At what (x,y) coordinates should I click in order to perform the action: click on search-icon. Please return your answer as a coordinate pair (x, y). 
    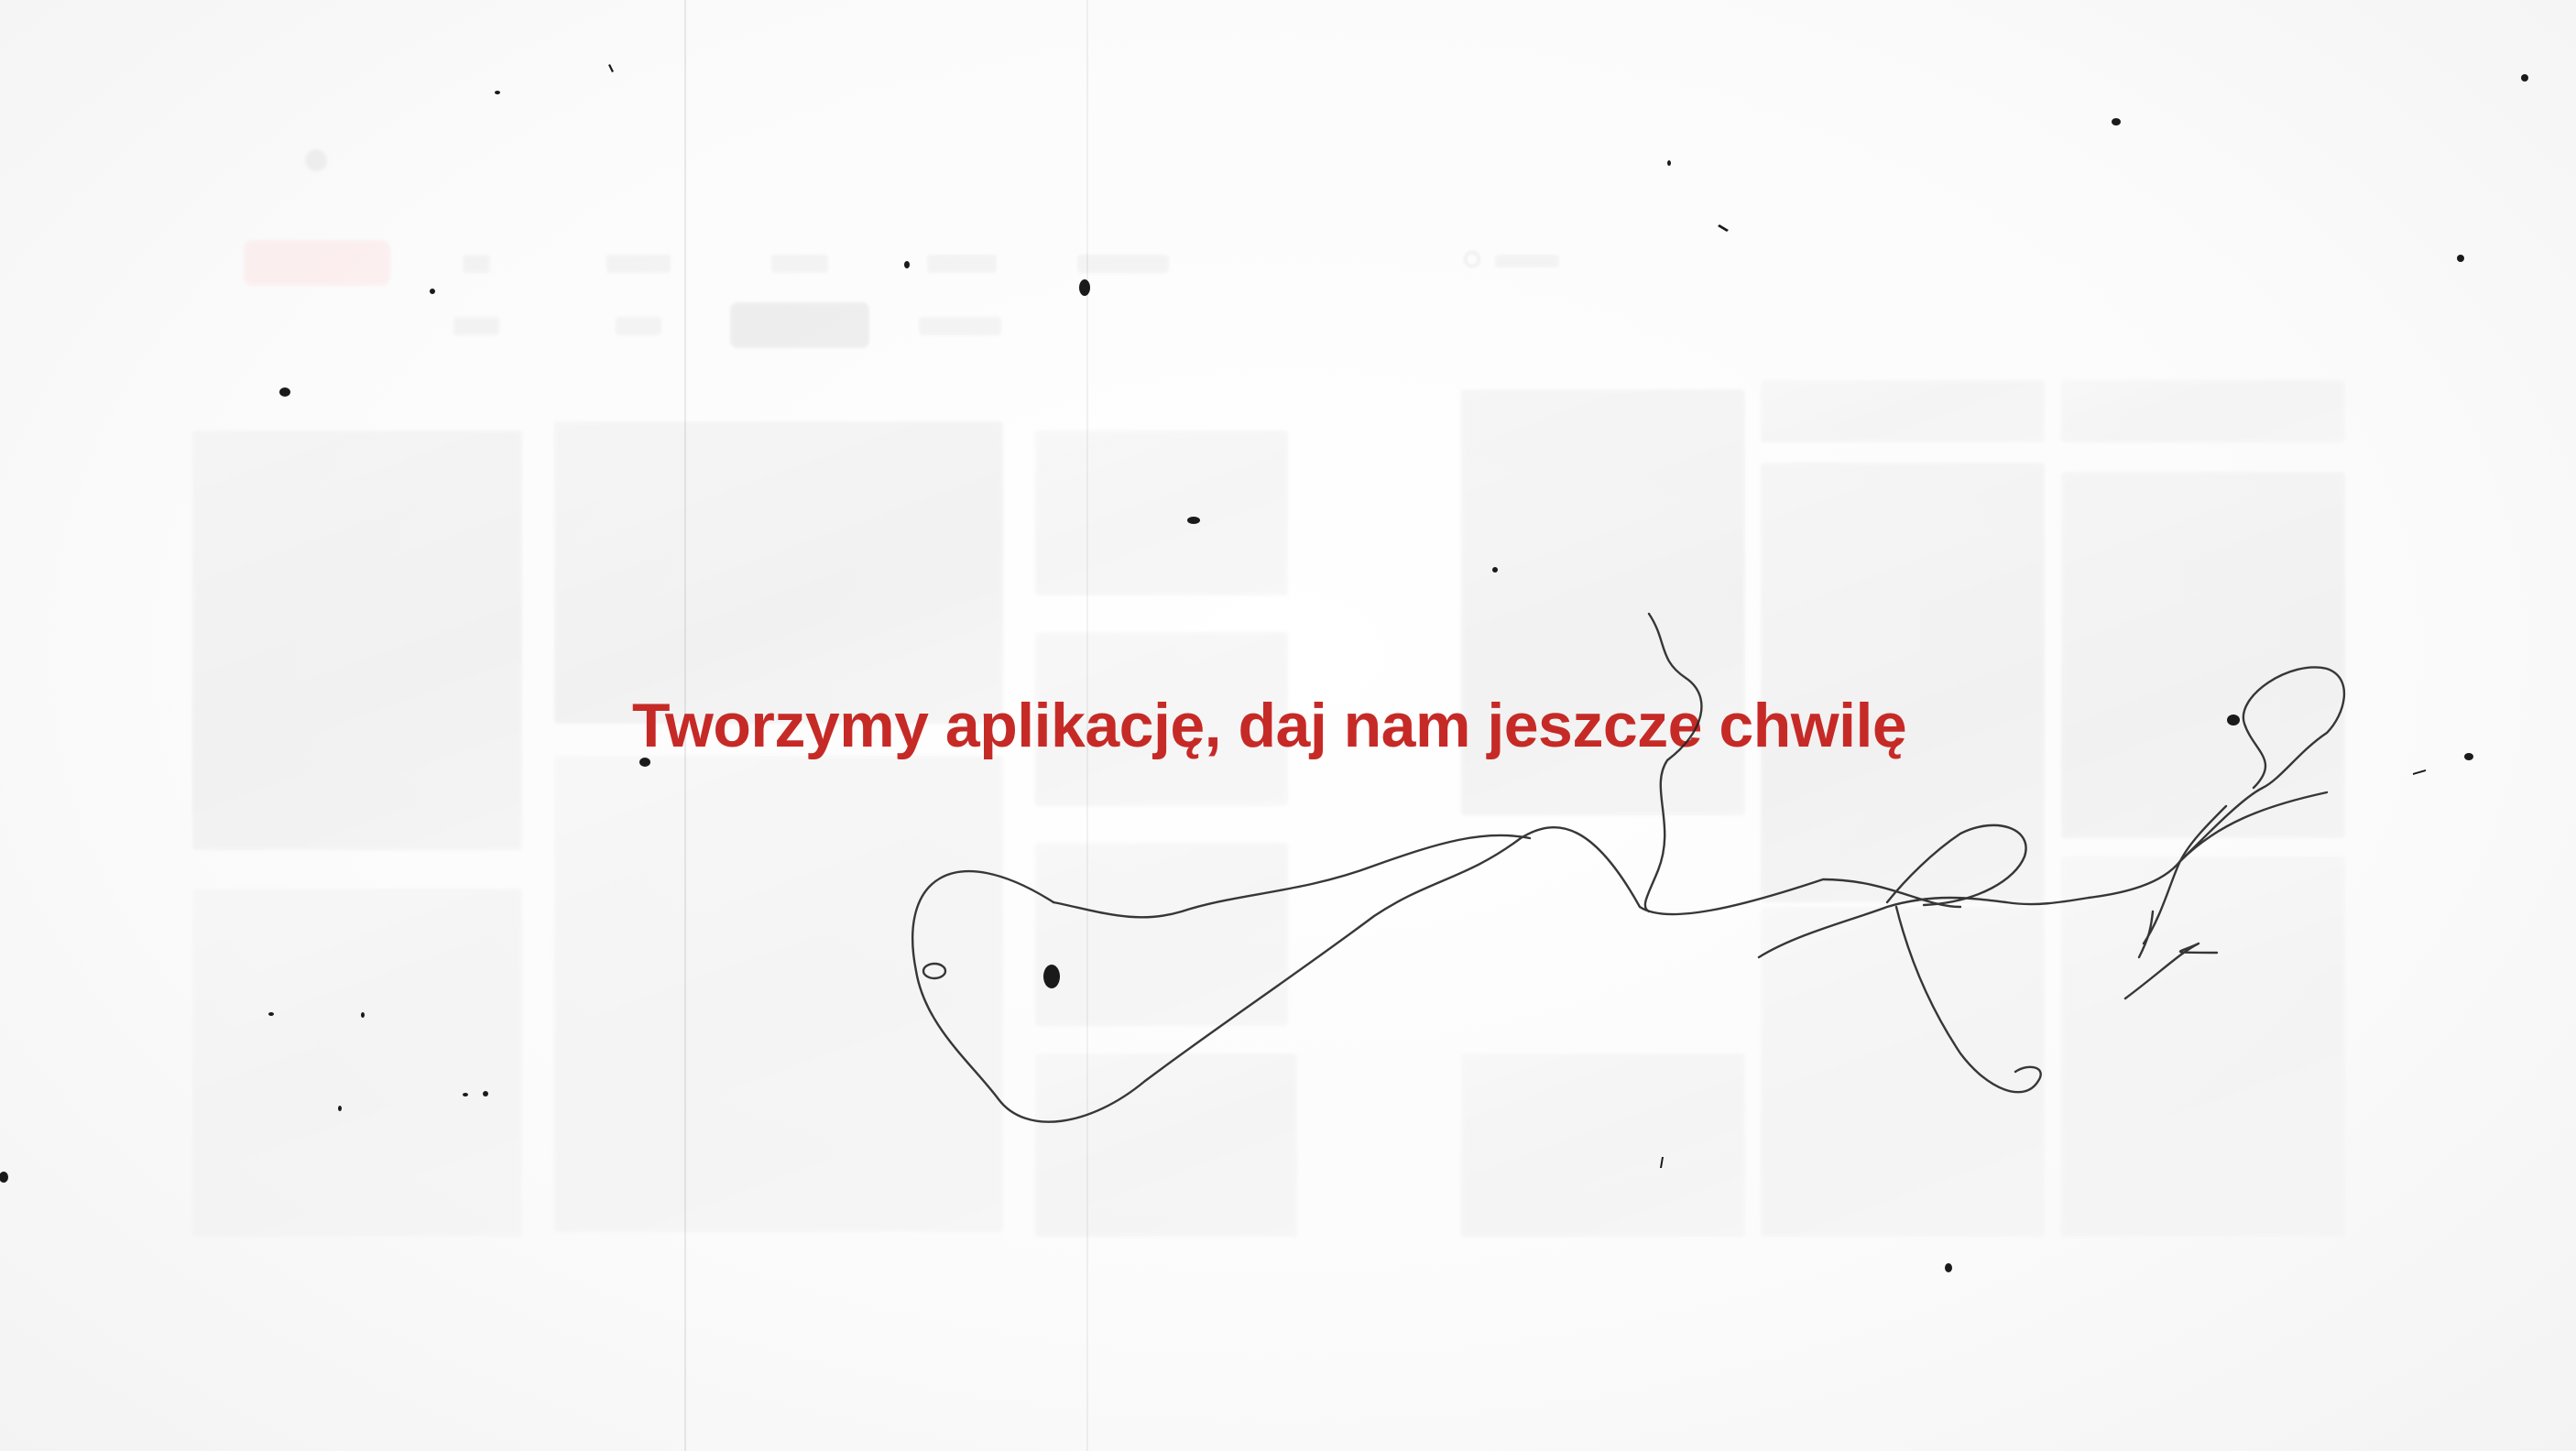
    Looking at the image, I should click on (1472, 259).